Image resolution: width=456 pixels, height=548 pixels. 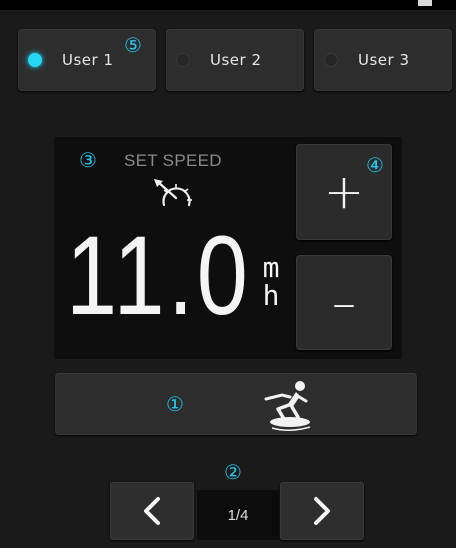 I want to click on user-tab-3: User 3, so click(x=383, y=60).